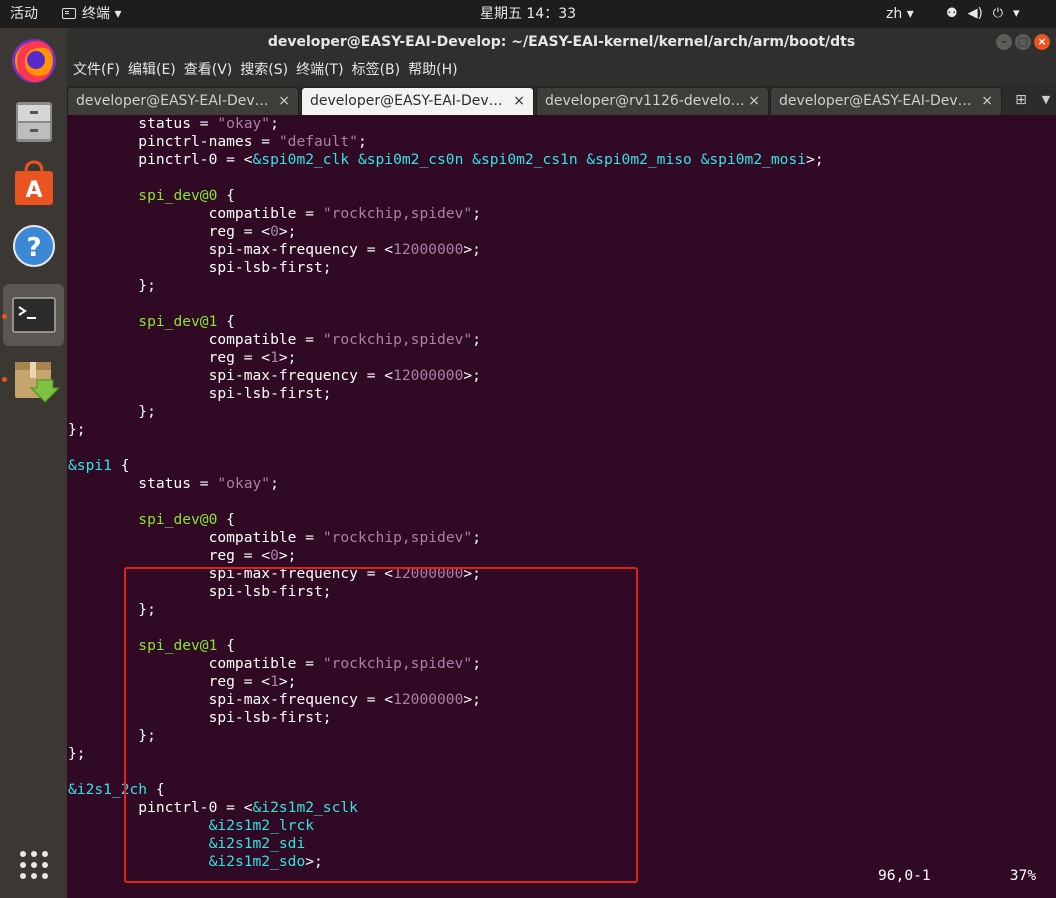  I want to click on help-icon: ?, so click(34, 246).